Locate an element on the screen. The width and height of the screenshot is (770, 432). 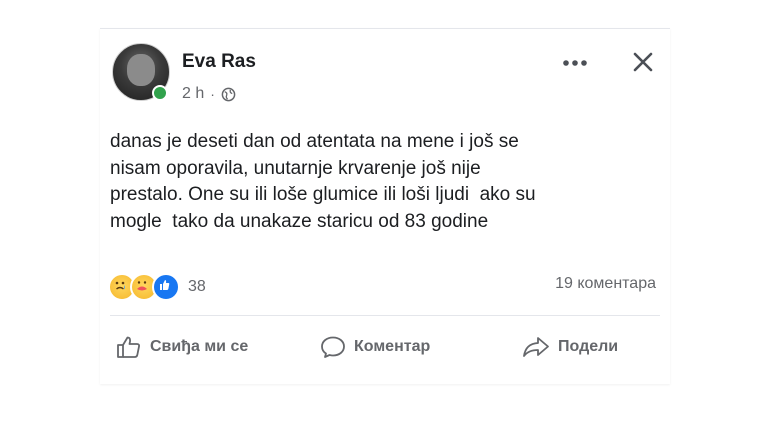
comment-count: 19 коментара is located at coordinates (605, 284).